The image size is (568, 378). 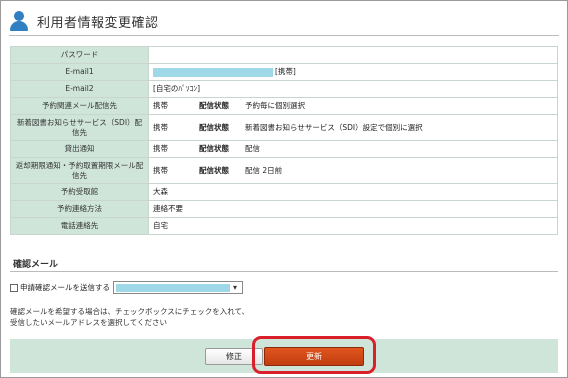 I want to click on delivery-status-value: 配信, so click(x=252, y=148).